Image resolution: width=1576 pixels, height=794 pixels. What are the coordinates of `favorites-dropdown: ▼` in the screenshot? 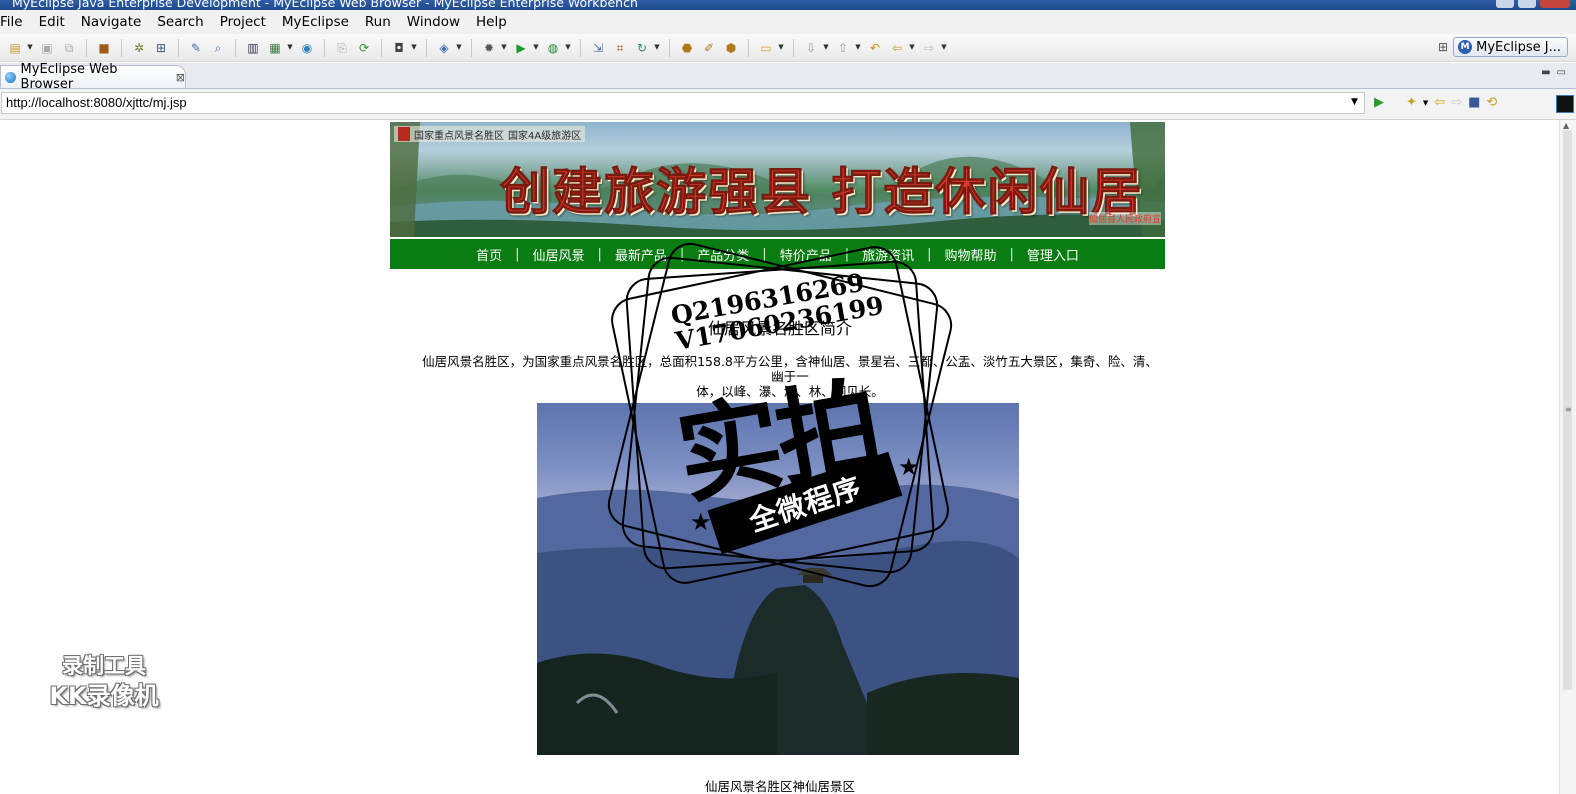 It's located at (1425, 103).